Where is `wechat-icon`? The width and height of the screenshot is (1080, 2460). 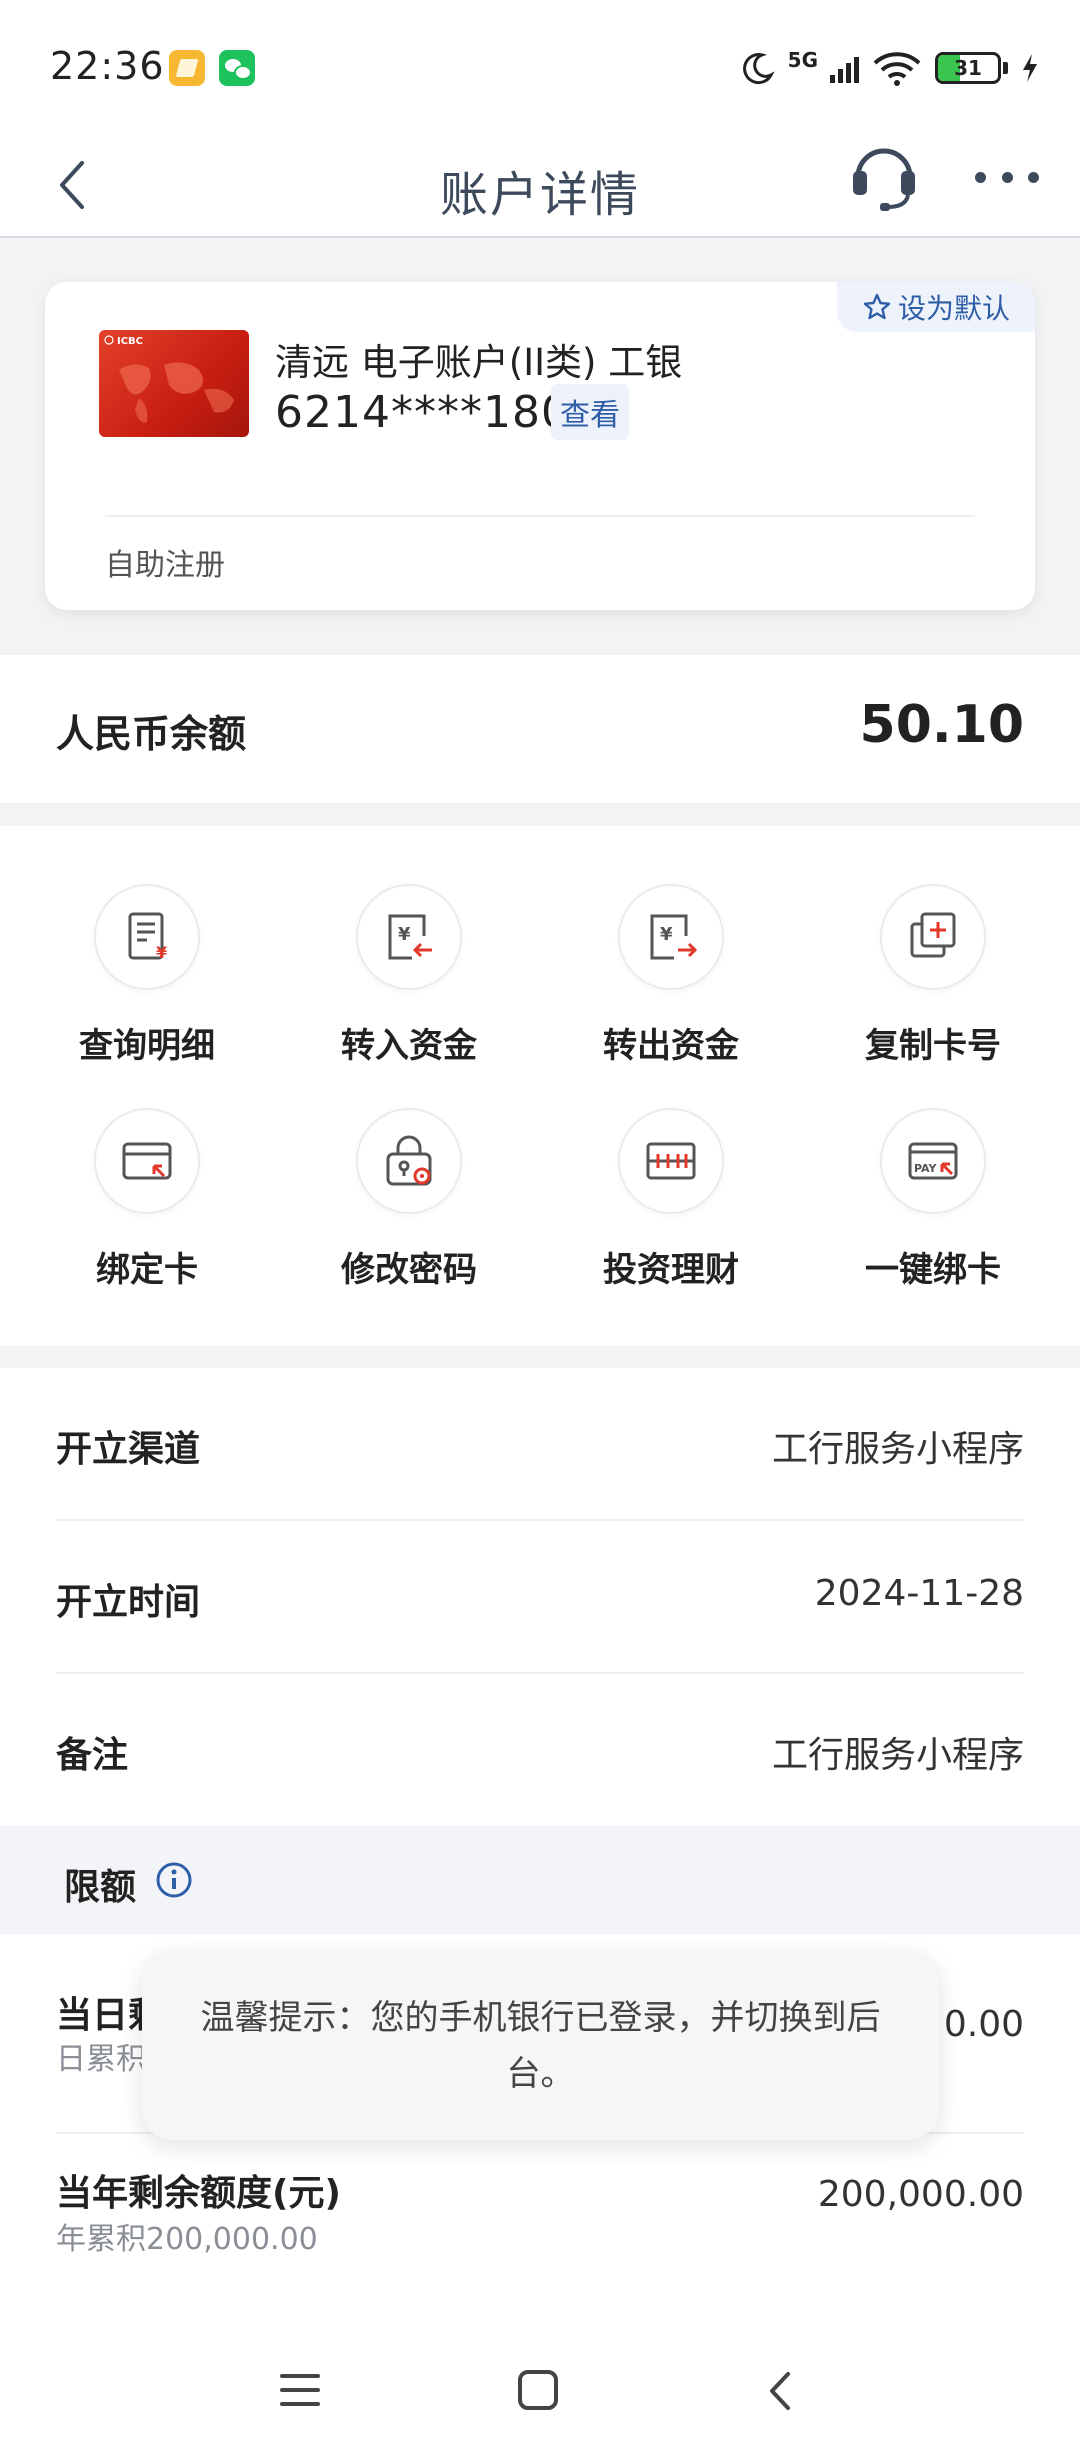 wechat-icon is located at coordinates (237, 68).